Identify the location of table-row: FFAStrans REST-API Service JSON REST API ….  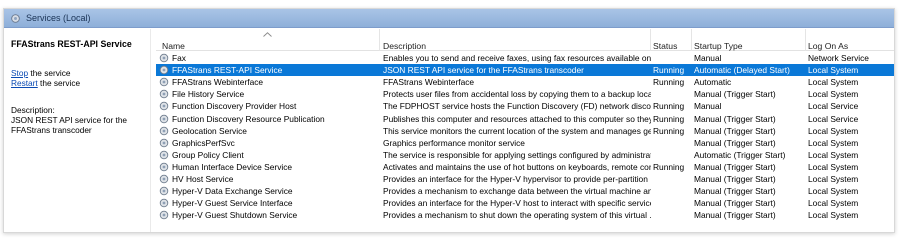
(525, 70).